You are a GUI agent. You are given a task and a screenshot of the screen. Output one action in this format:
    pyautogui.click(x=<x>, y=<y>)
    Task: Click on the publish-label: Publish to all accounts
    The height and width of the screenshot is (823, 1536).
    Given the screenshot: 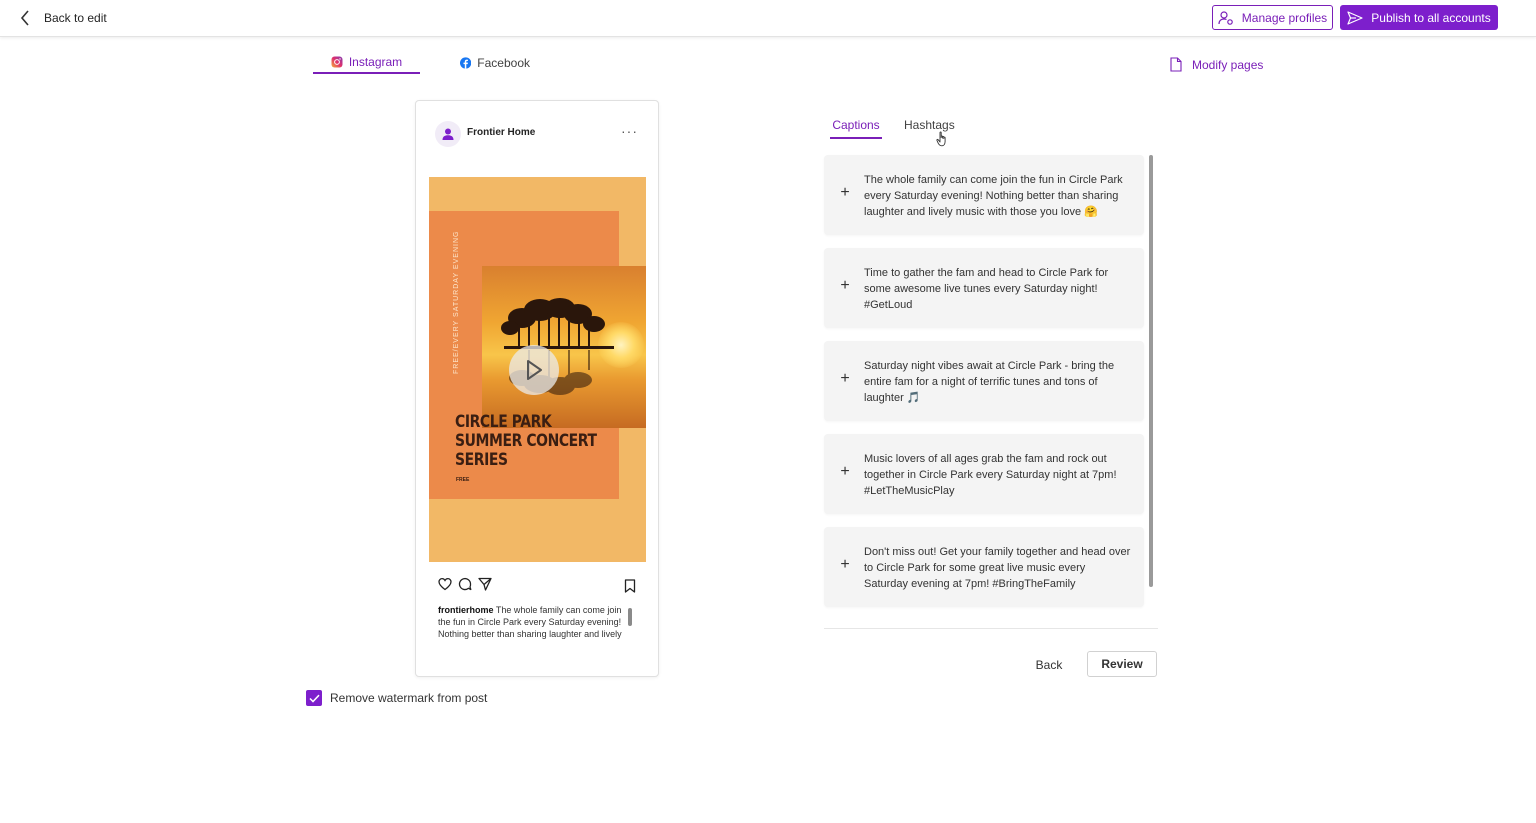 What is the action you would take?
    pyautogui.click(x=1431, y=17)
    